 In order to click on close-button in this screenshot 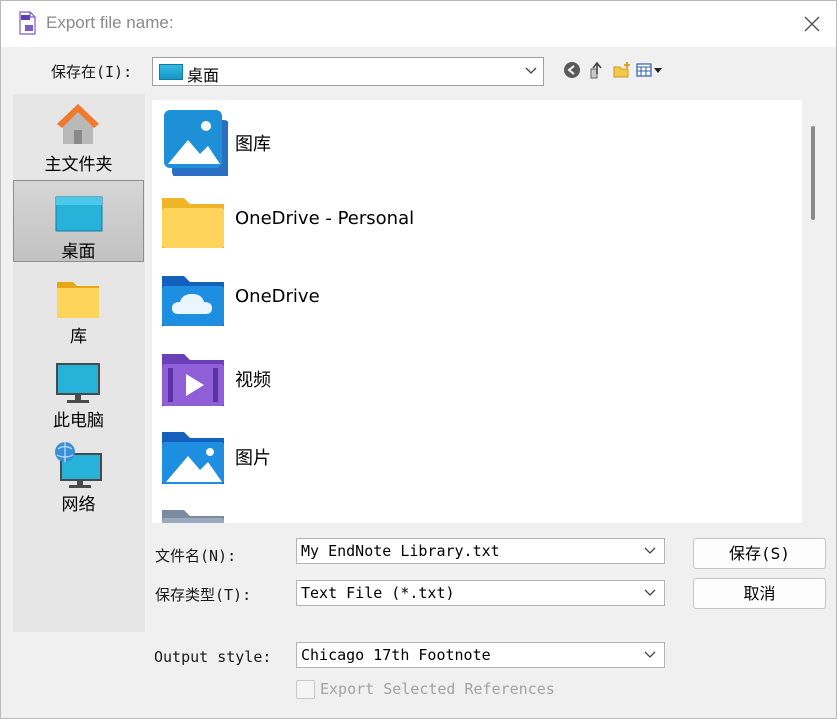, I will do `click(812, 24)`.